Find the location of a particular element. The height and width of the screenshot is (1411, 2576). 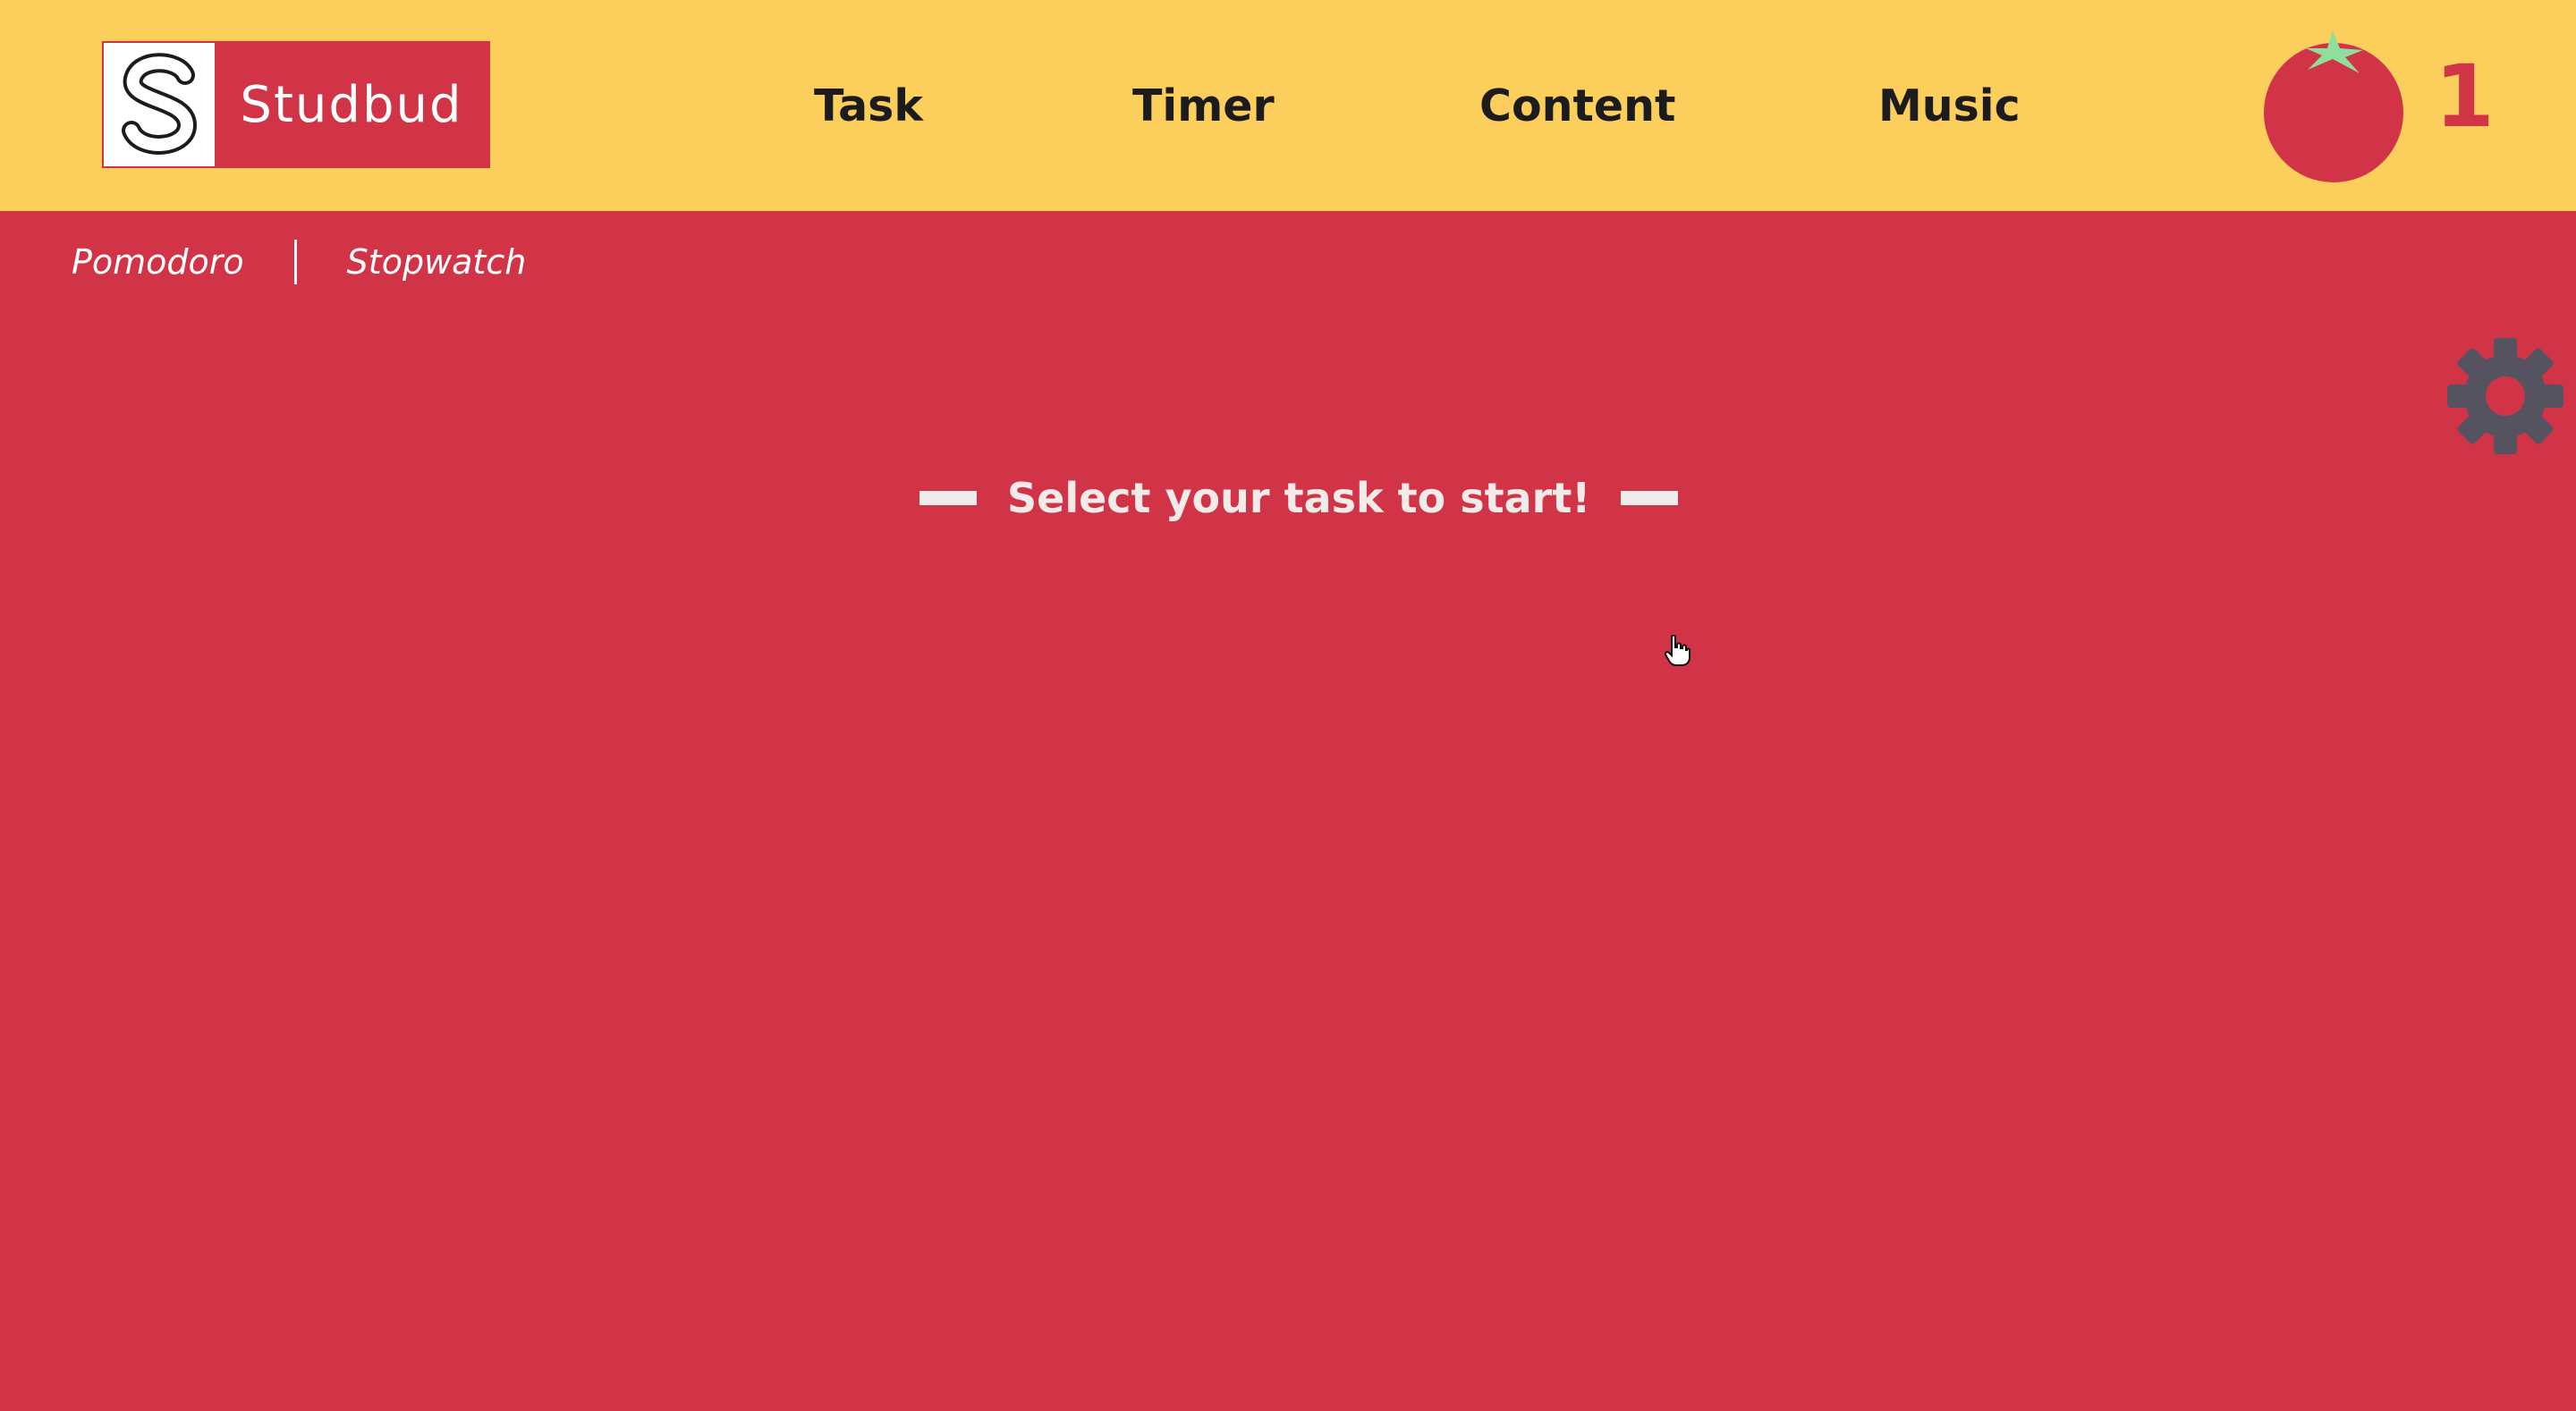

nav-content: Content is located at coordinates (1577, 106).